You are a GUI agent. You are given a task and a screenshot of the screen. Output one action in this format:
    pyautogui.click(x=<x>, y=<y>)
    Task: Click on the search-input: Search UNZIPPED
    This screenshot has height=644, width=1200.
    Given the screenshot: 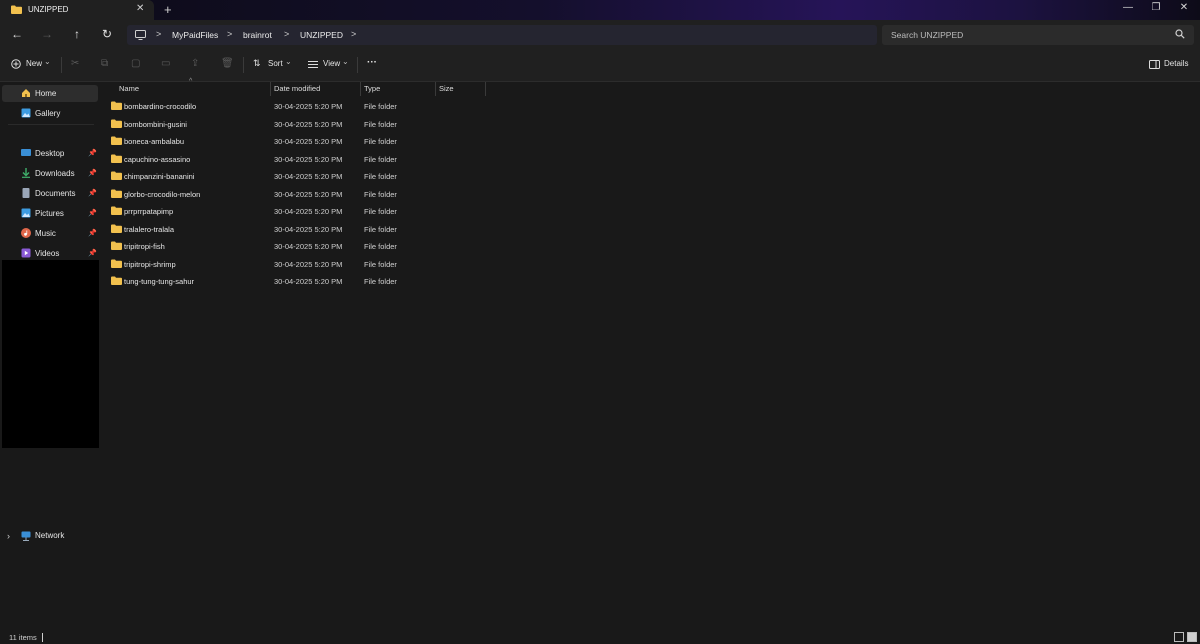 What is the action you would take?
    pyautogui.click(x=1038, y=35)
    